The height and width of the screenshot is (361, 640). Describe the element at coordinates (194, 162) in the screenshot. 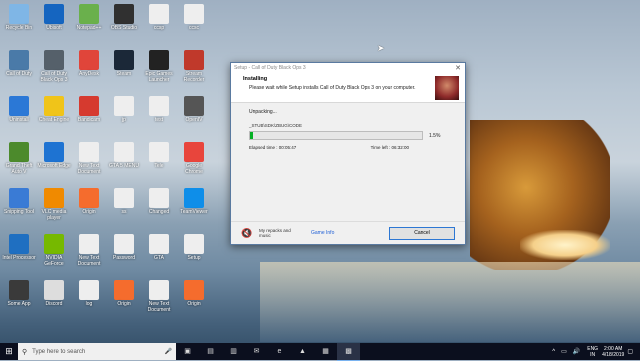

I see `desktop-icon: Google Chrome` at that location.